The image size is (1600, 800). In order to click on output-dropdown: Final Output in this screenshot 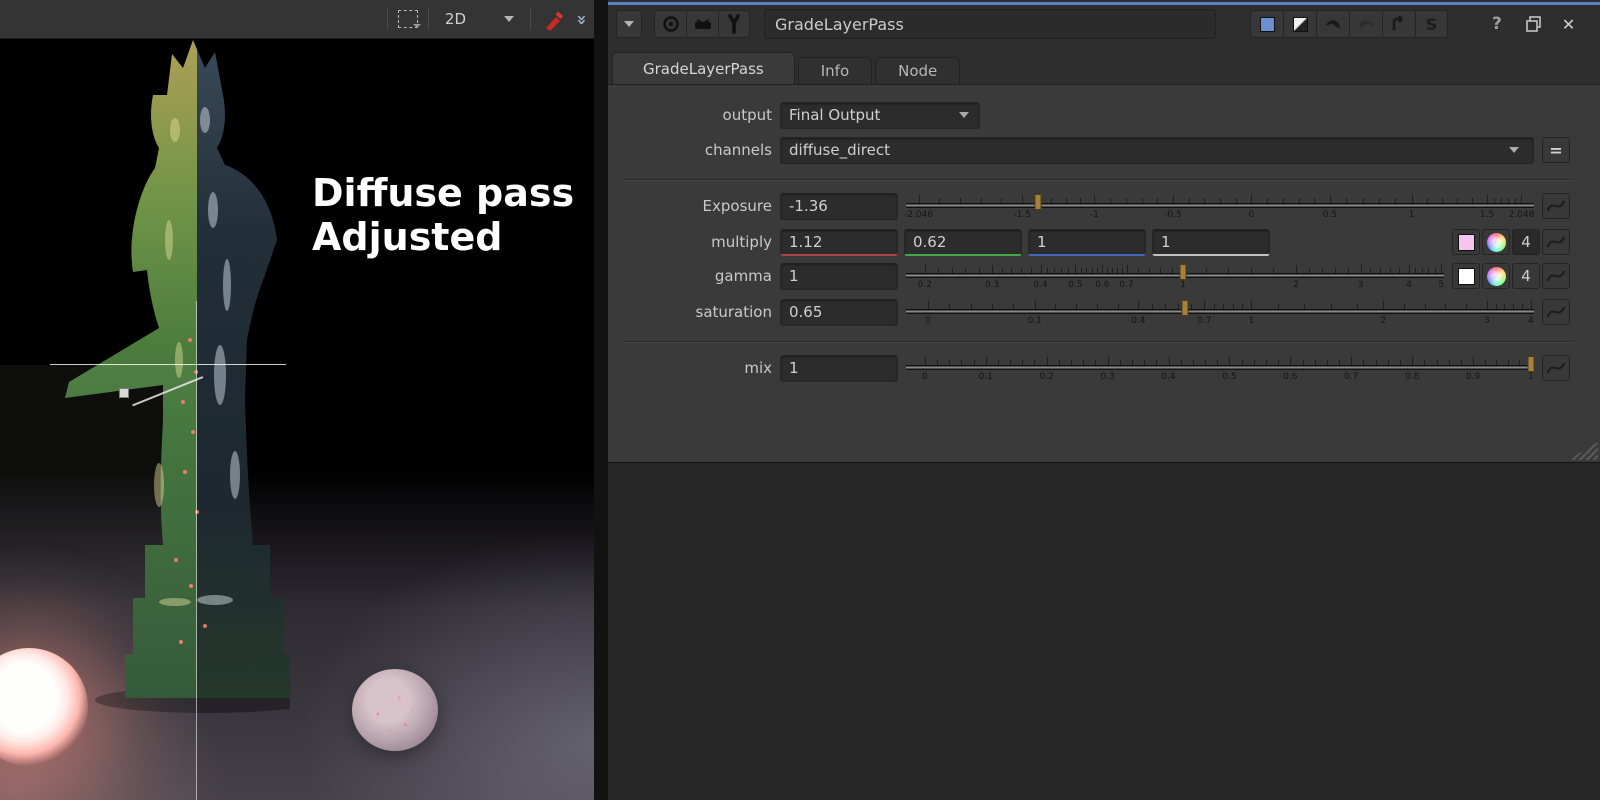, I will do `click(880, 115)`.